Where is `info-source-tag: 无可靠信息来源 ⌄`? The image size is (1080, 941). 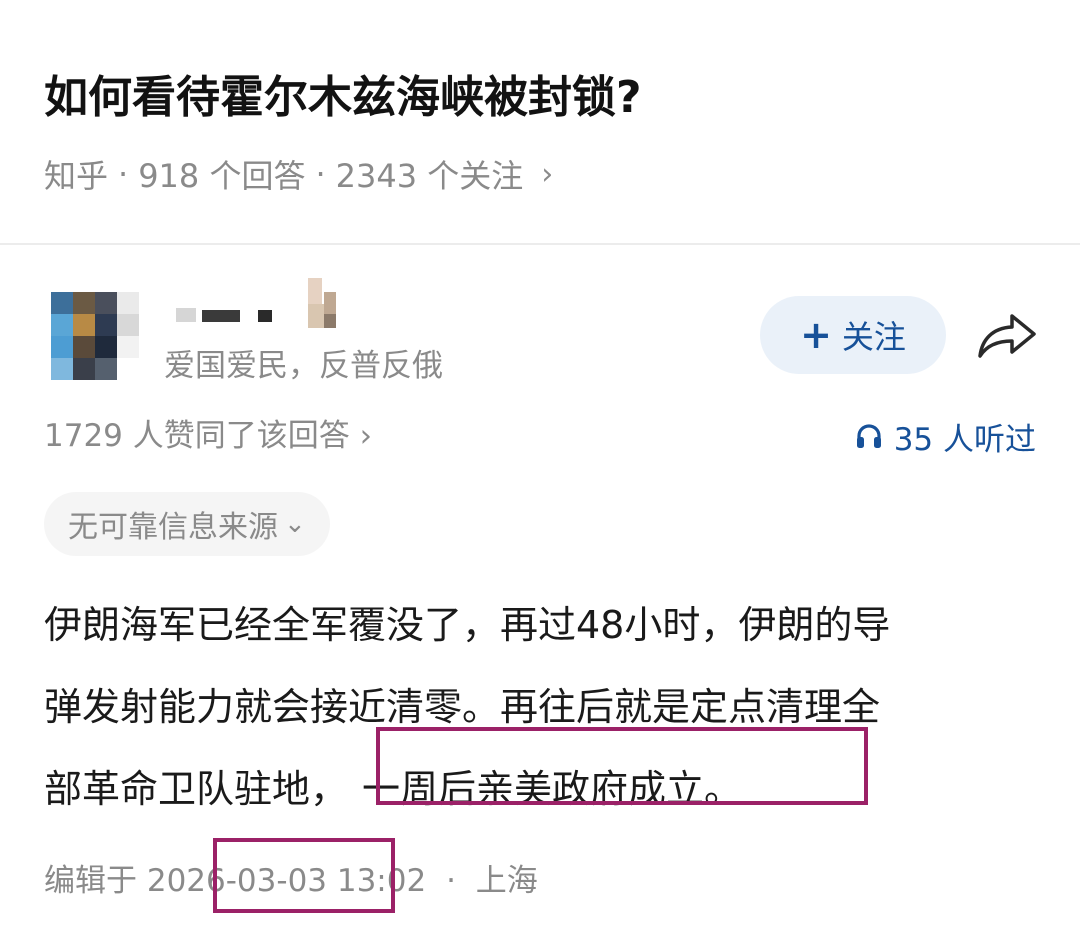 info-source-tag: 无可靠信息来源 ⌄ is located at coordinates (187, 524).